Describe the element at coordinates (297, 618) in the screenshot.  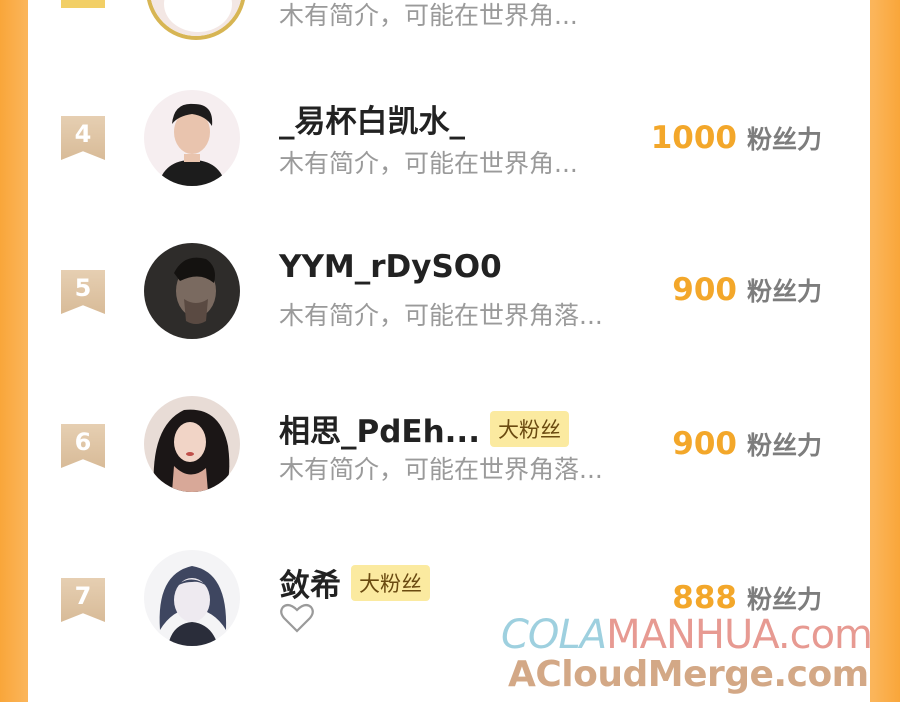
I see `heart-outline-icon` at that location.